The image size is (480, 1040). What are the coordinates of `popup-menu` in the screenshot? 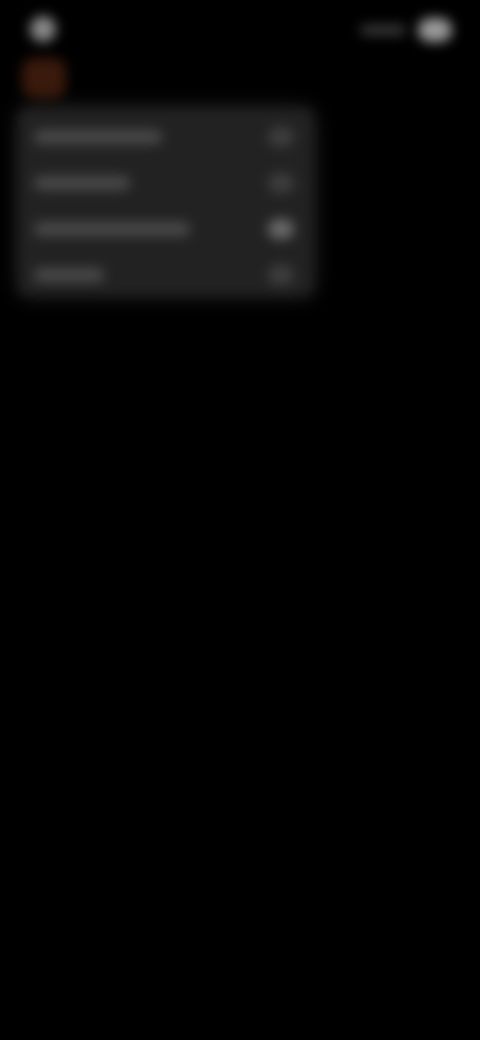 It's located at (166, 202).